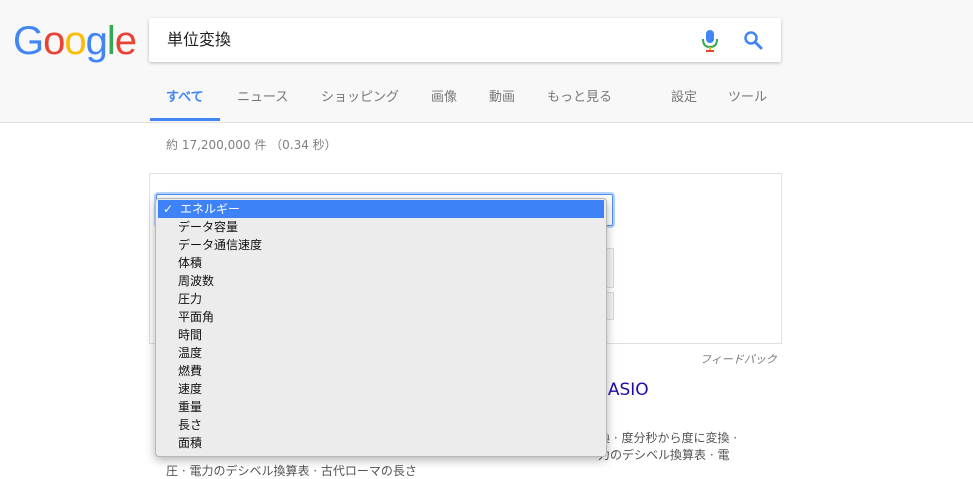 The image size is (973, 479). What do you see at coordinates (579, 105) in the screenshot?
I see `tab-more: もっと見る` at bounding box center [579, 105].